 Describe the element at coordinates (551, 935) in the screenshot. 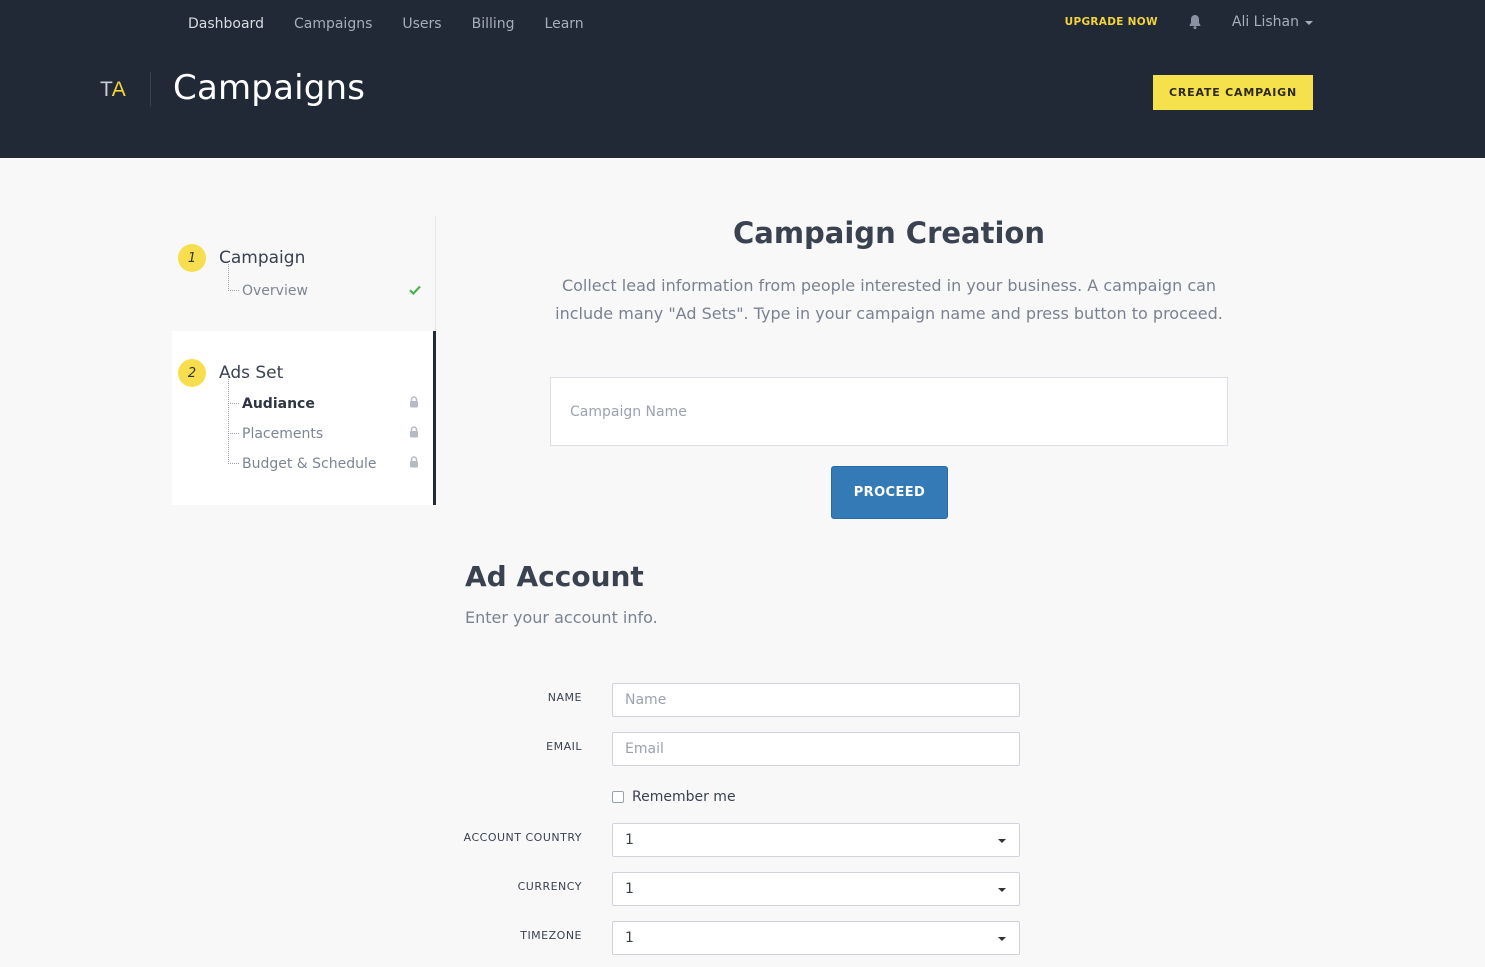

I see `timezone-label: TIMEZONE` at that location.